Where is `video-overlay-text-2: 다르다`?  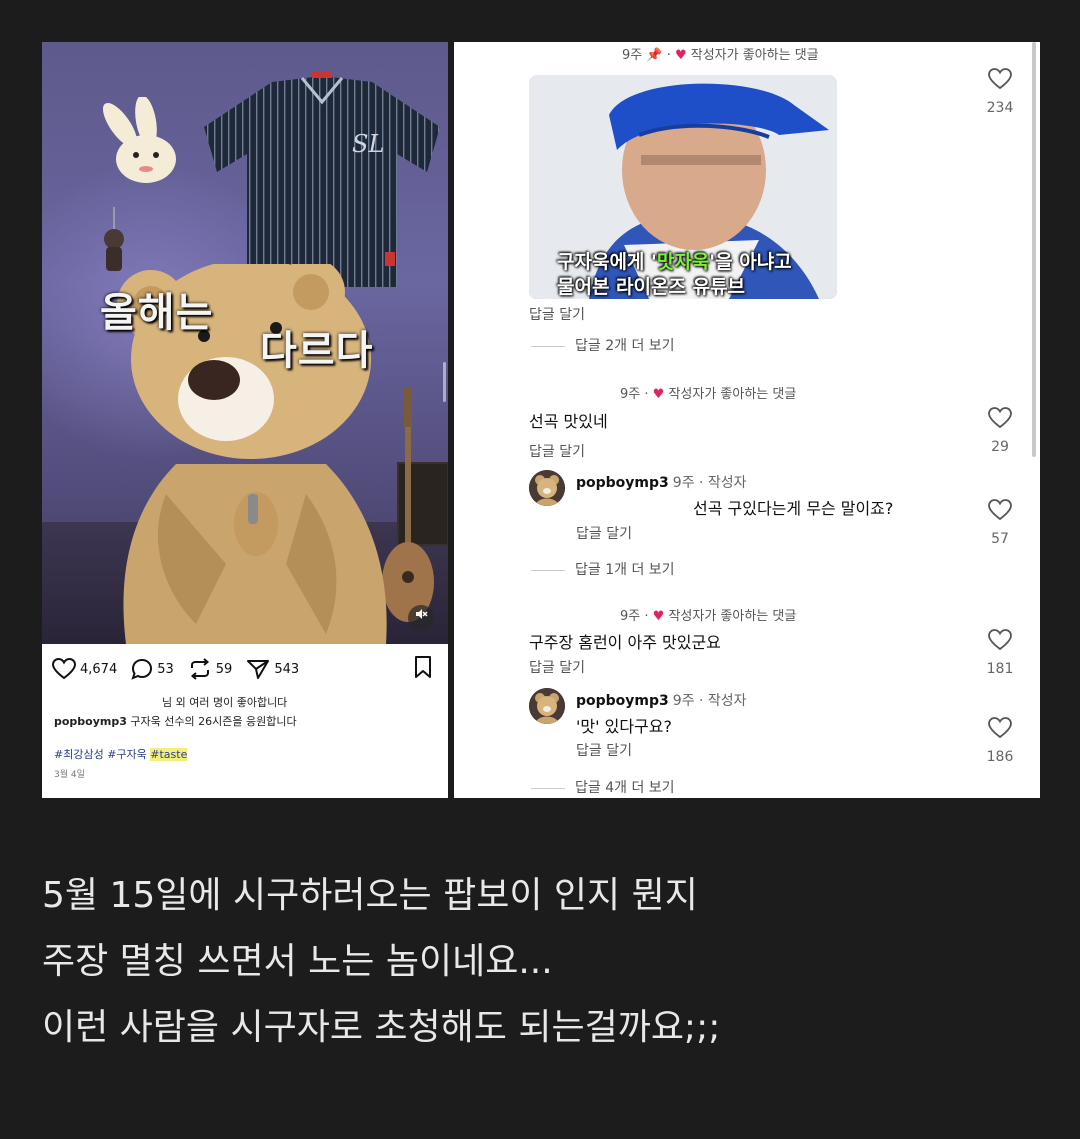 video-overlay-text-2: 다르다 is located at coordinates (317, 351).